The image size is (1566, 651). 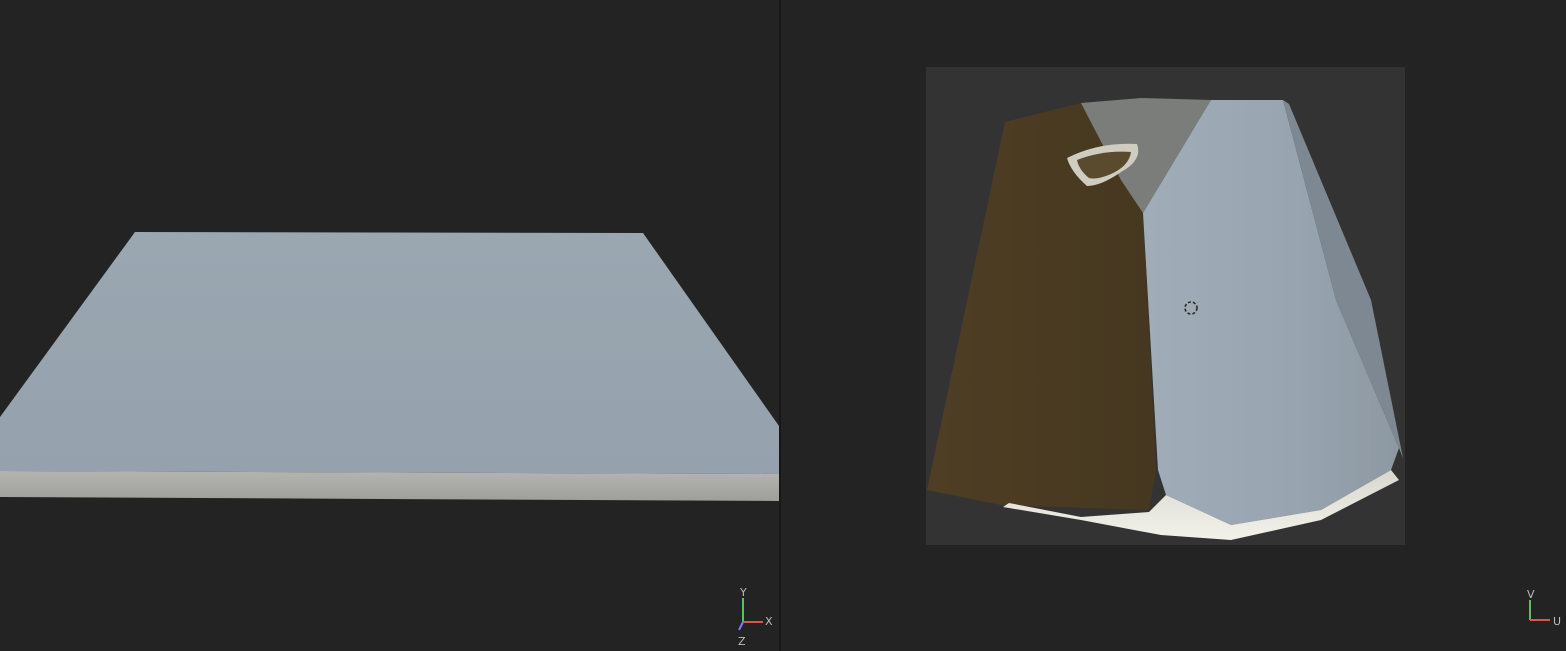 I want to click on gizmo-y-label: Y, so click(x=743, y=592).